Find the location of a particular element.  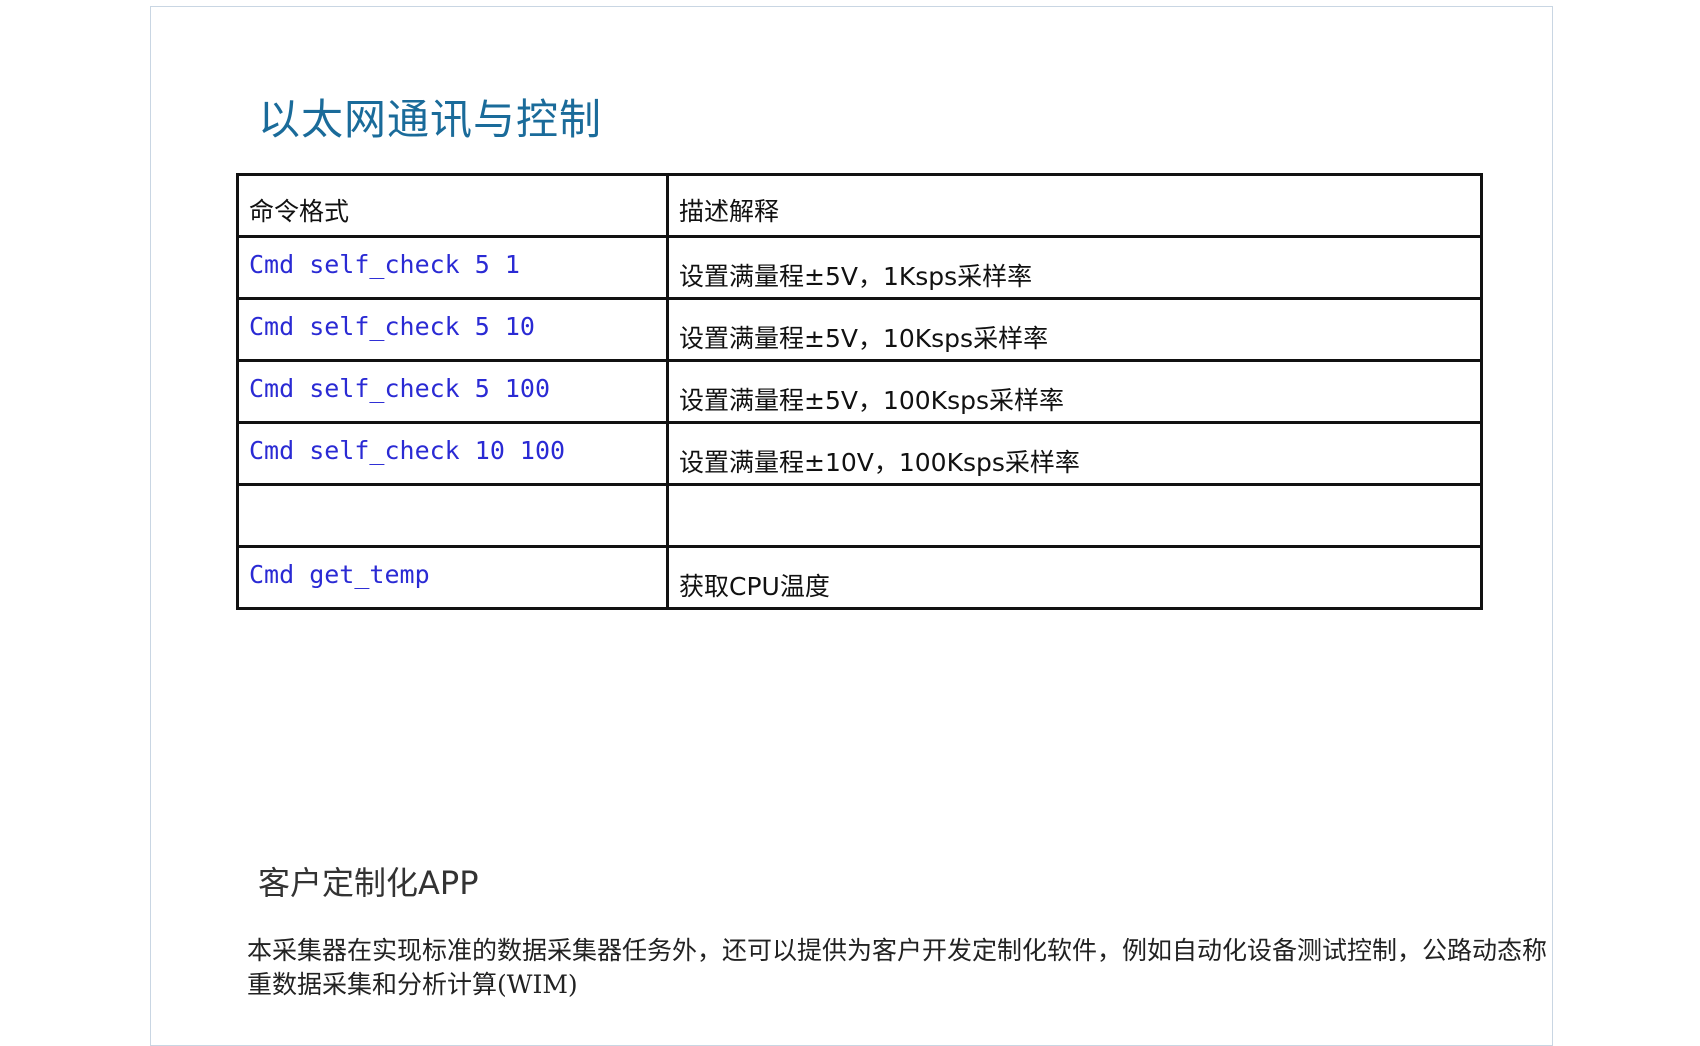

table-header-row: 命令格式 描述解释 is located at coordinates (859, 205).